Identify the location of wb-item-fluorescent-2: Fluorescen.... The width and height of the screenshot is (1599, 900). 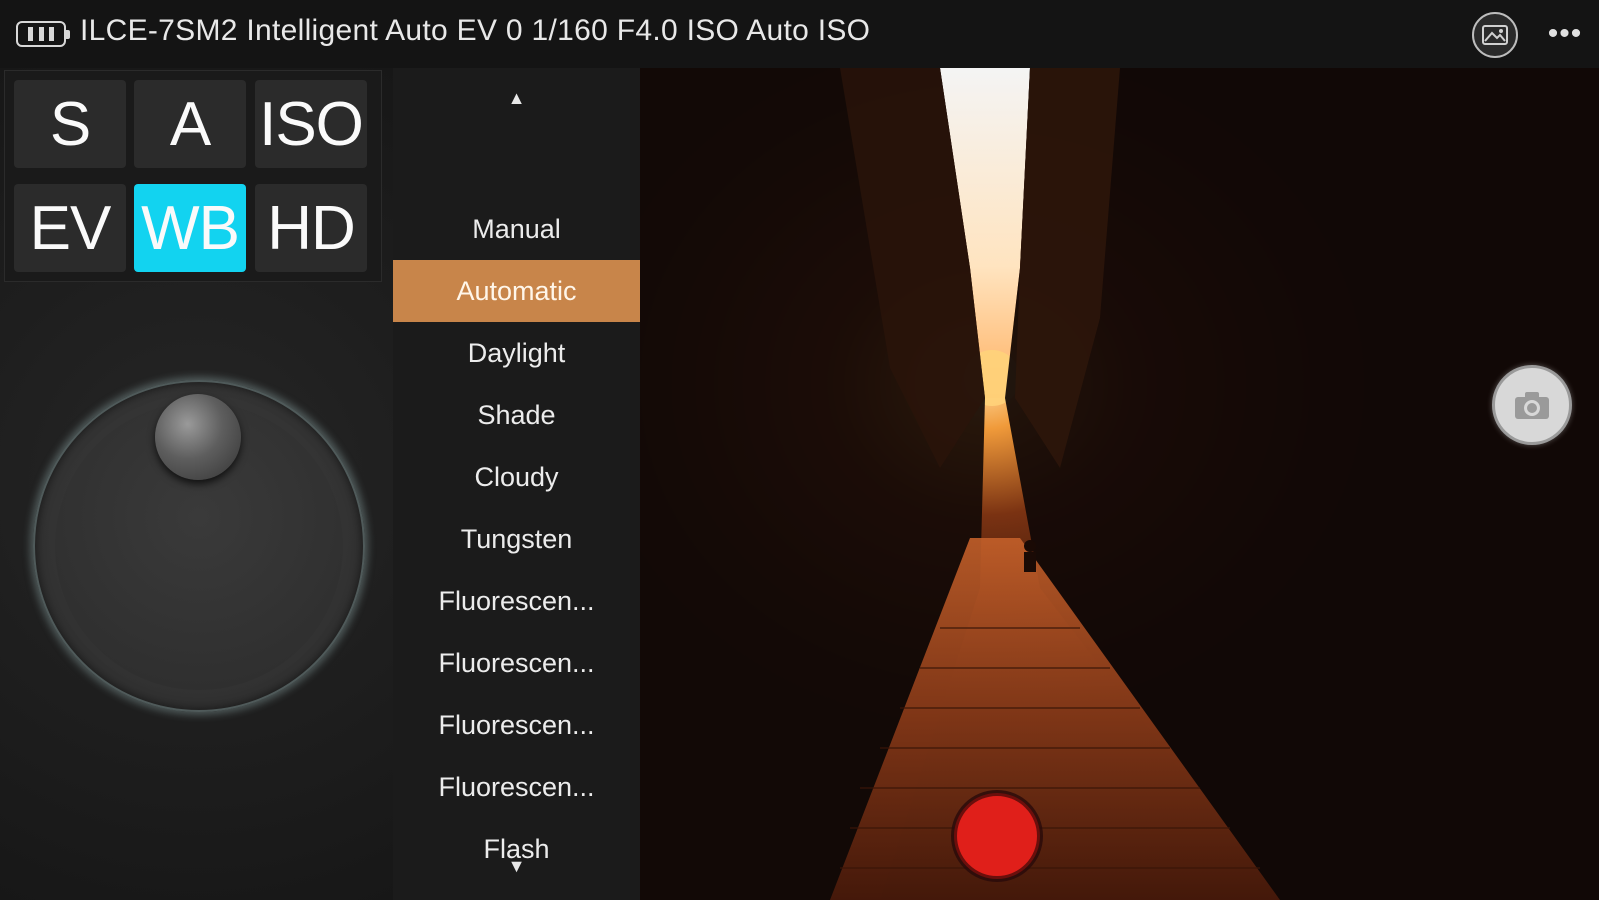
(516, 663).